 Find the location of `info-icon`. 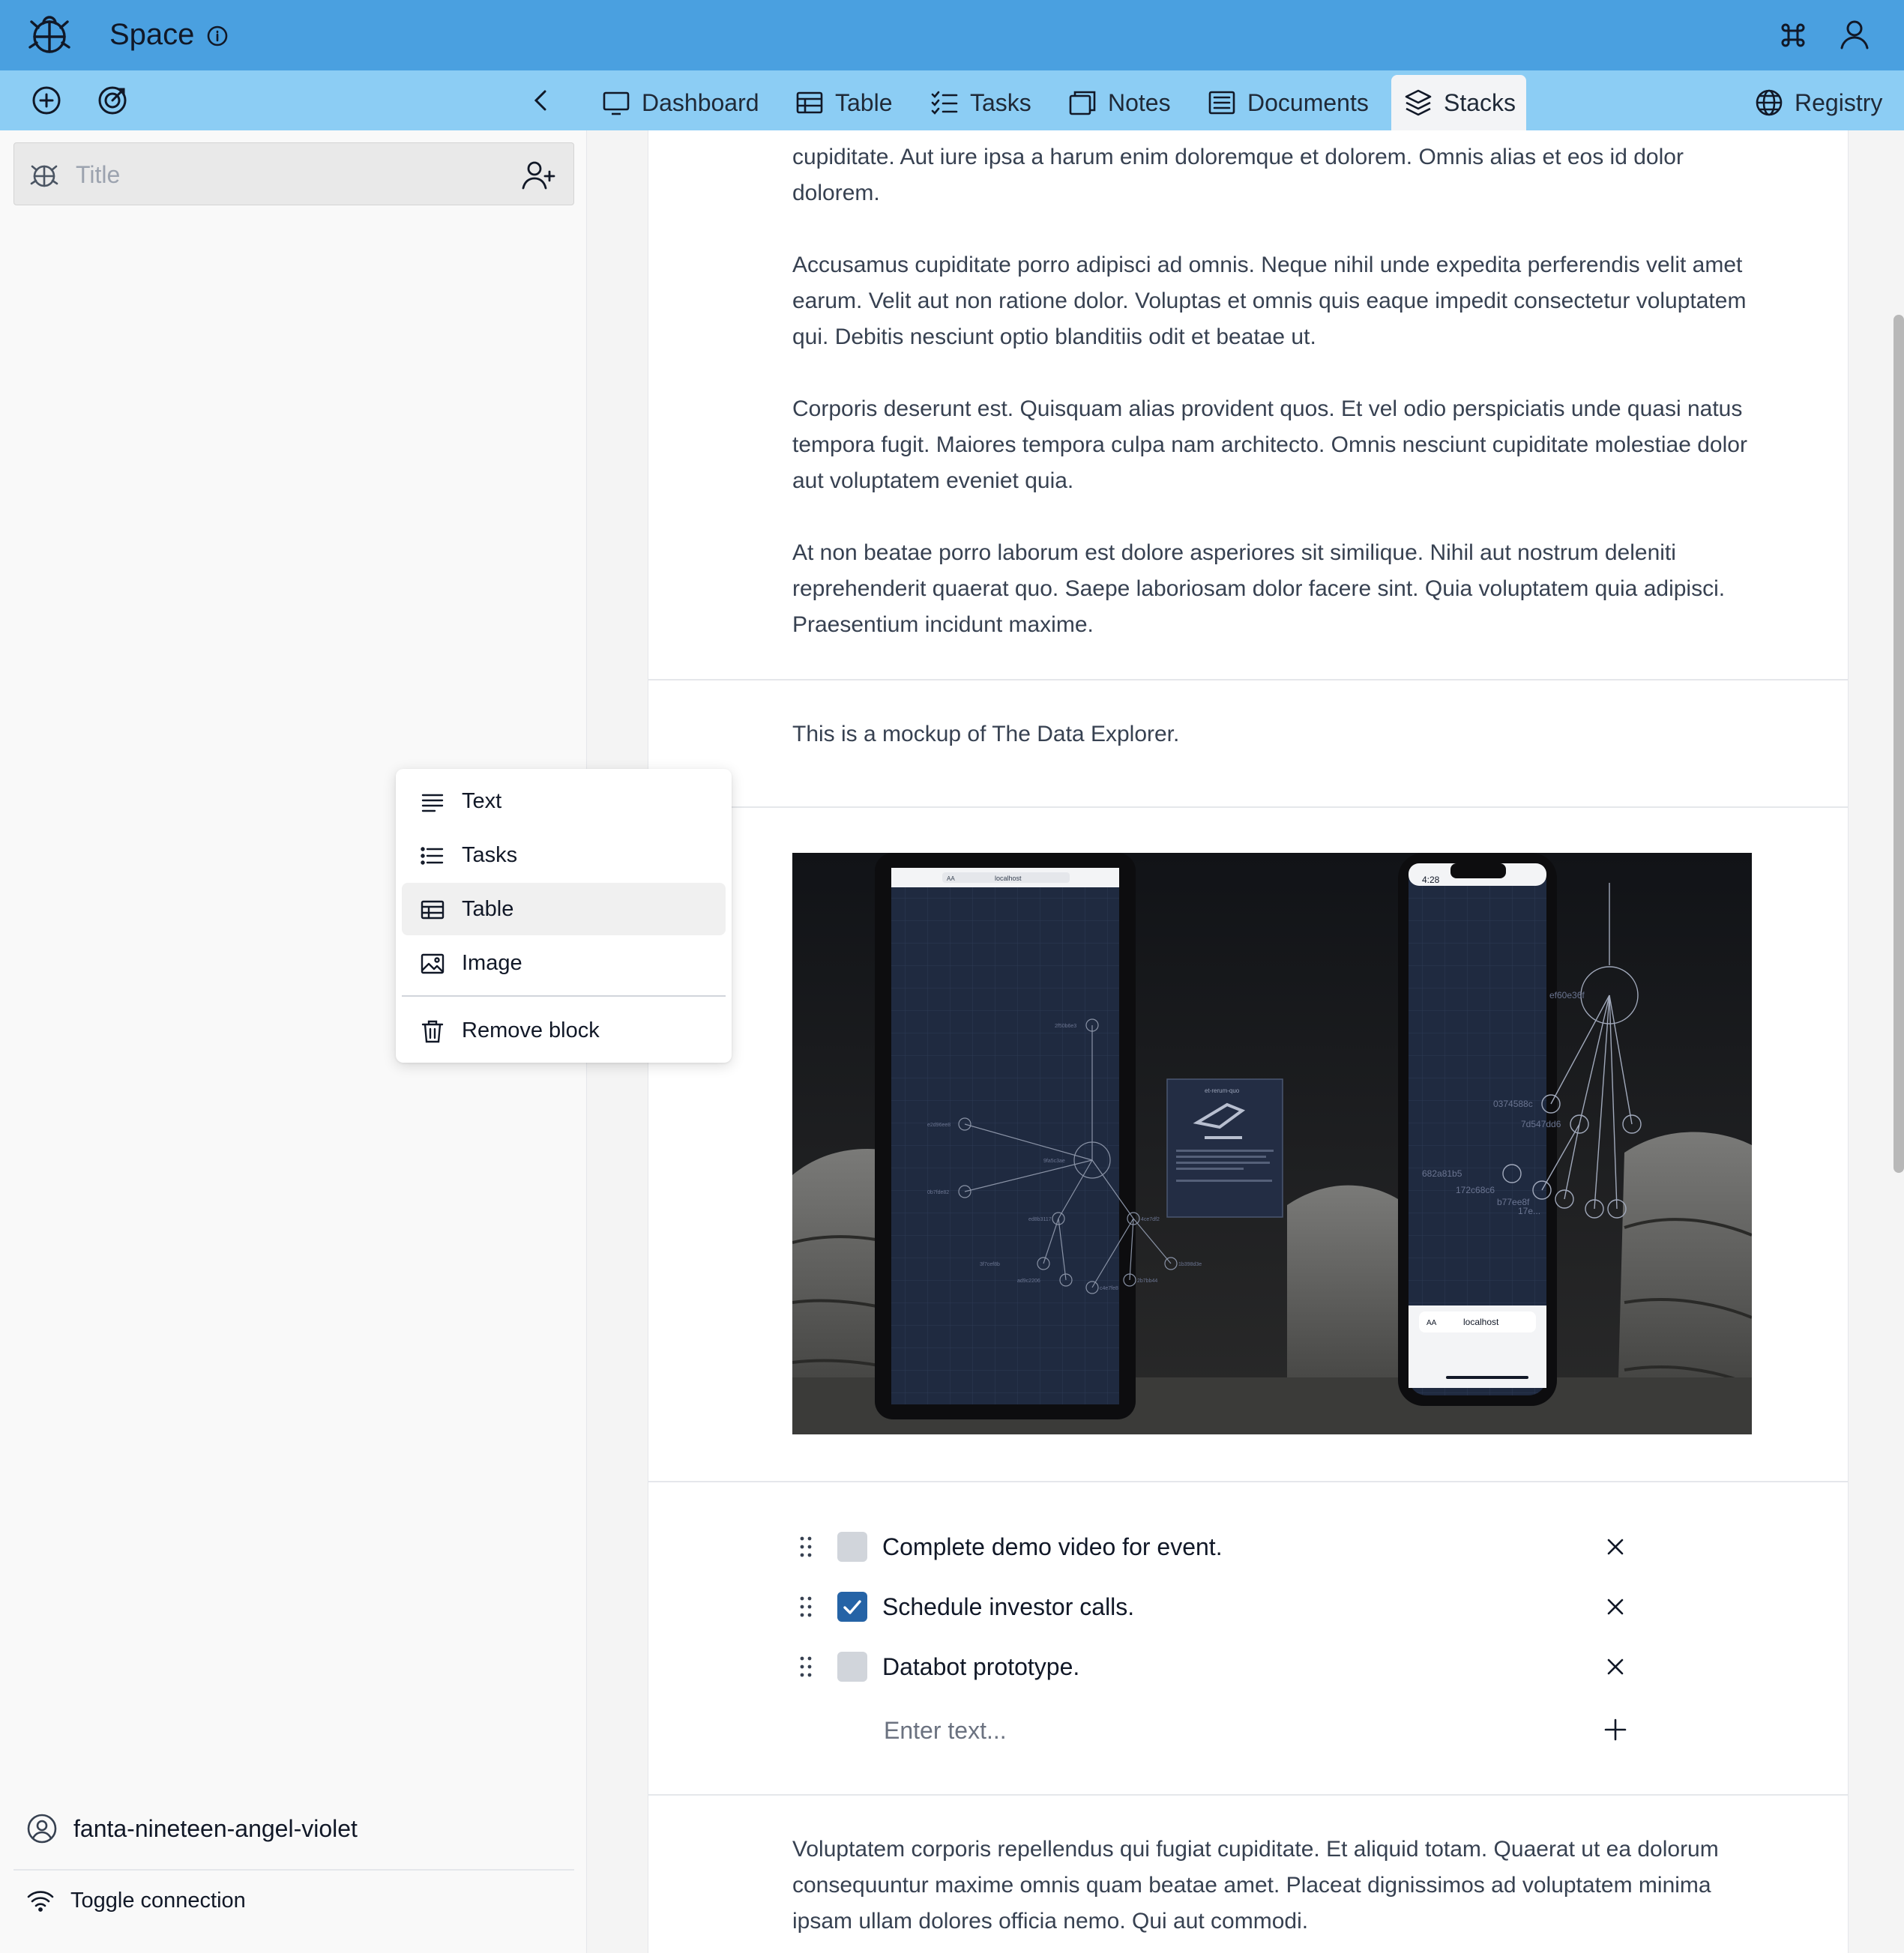

info-icon is located at coordinates (217, 36).